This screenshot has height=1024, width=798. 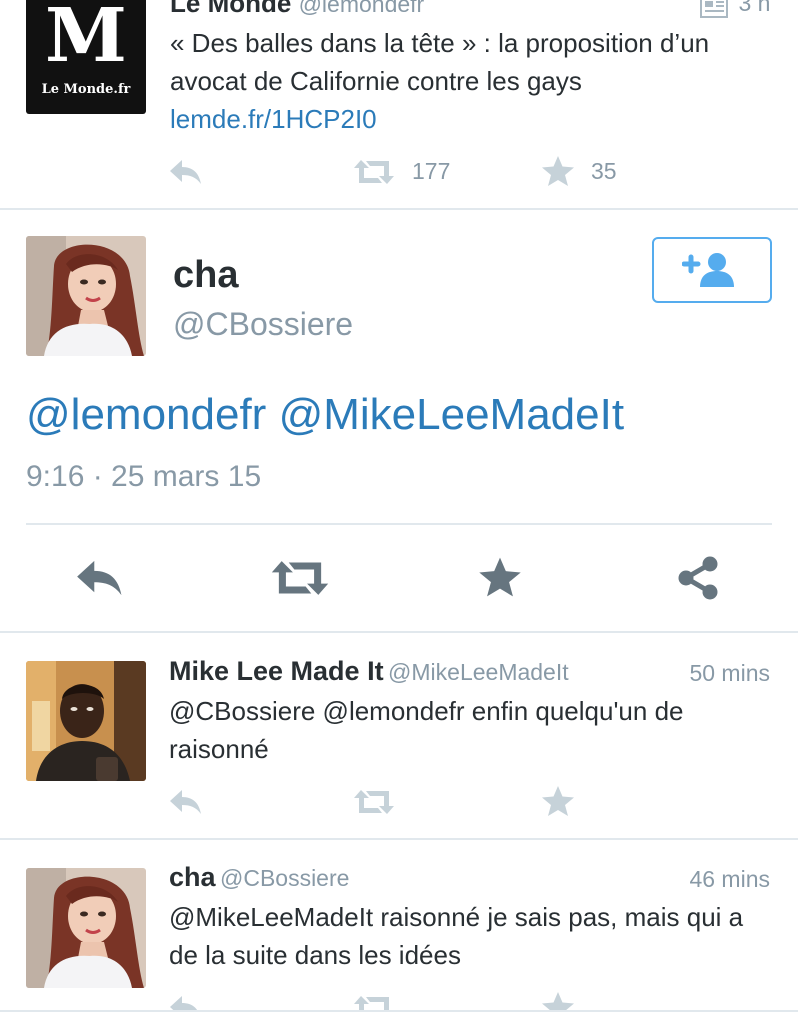 I want to click on bottom-fade, so click(x=399, y=1018).